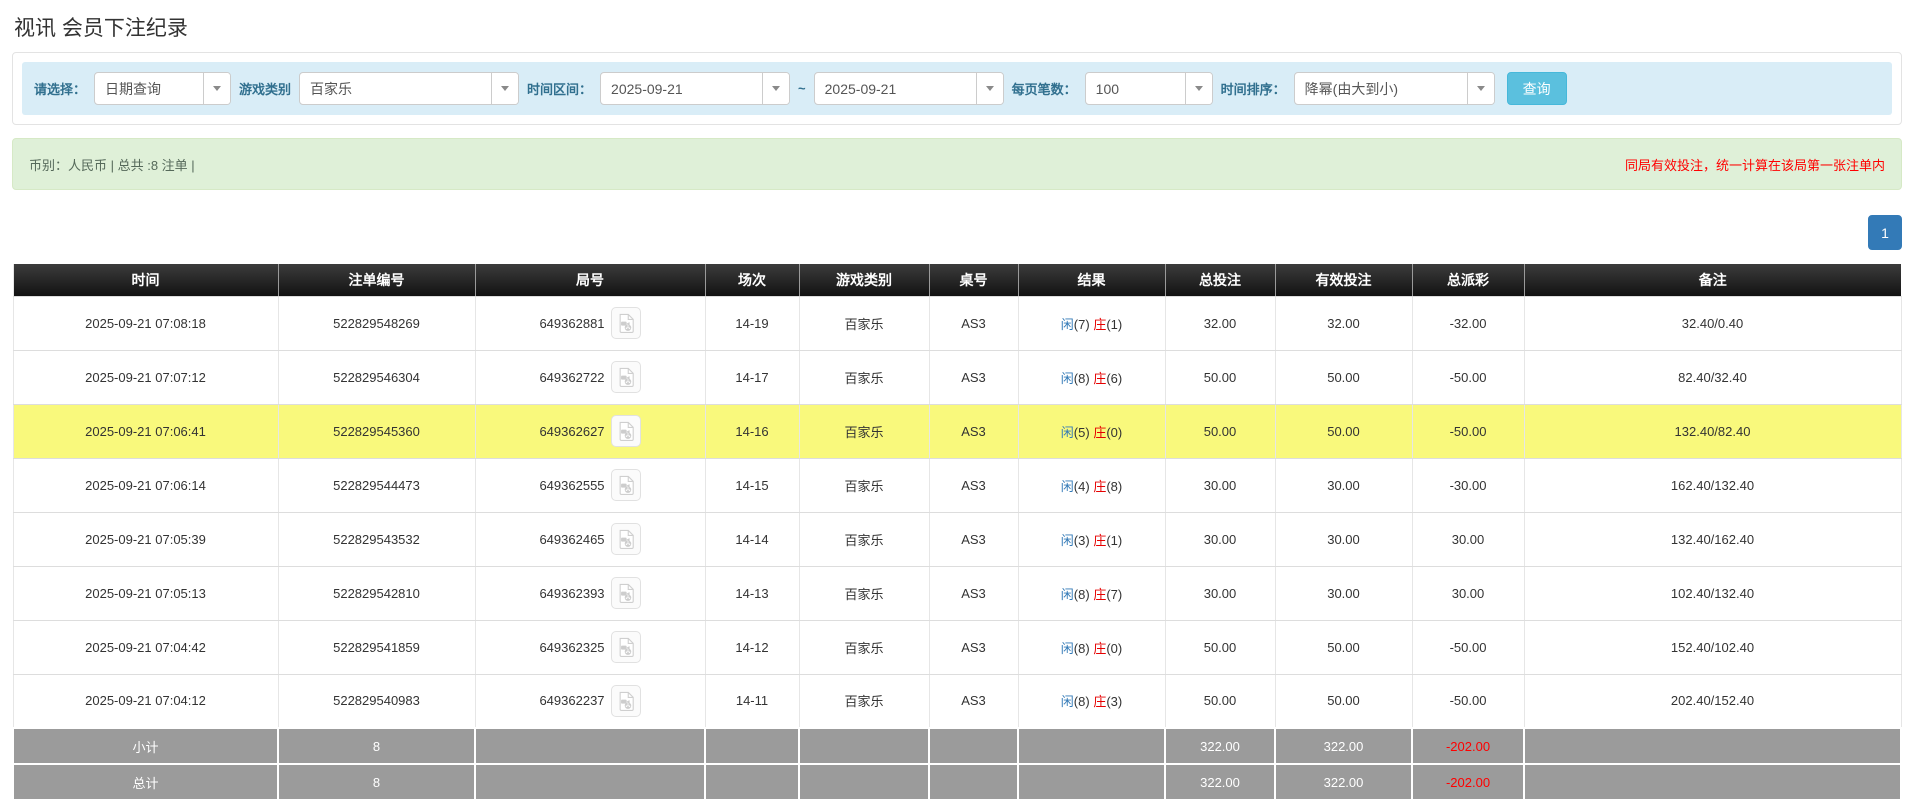  I want to click on round-id-value: 649362325, so click(572, 647).